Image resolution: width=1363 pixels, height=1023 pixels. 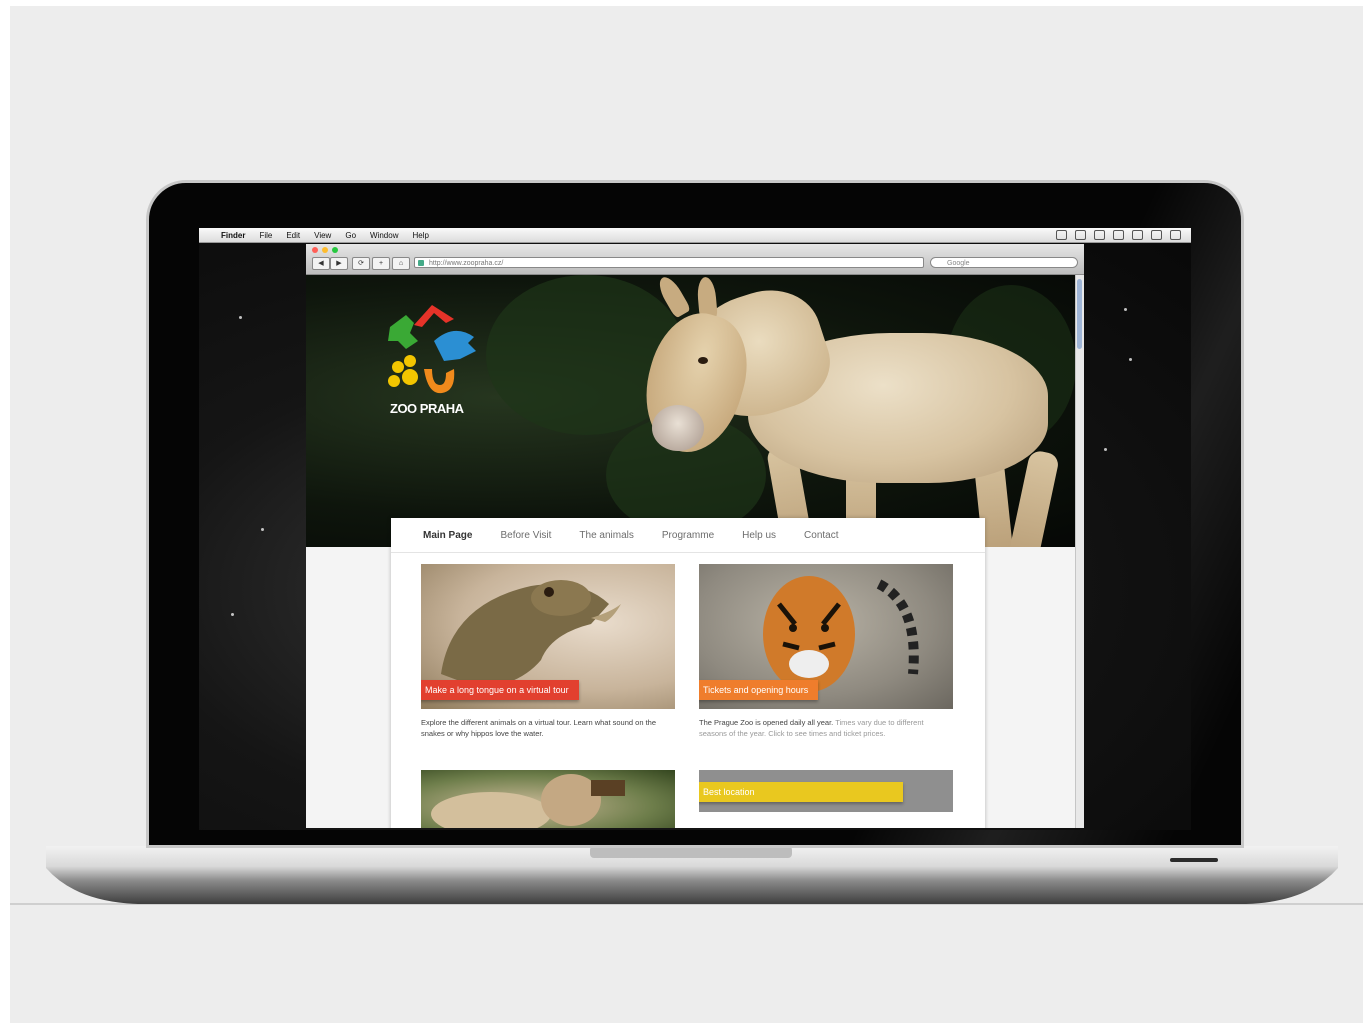 What do you see at coordinates (500, 690) in the screenshot?
I see `virtual-tour-ribbon-button: Make a long tongue on a virtual tour` at bounding box center [500, 690].